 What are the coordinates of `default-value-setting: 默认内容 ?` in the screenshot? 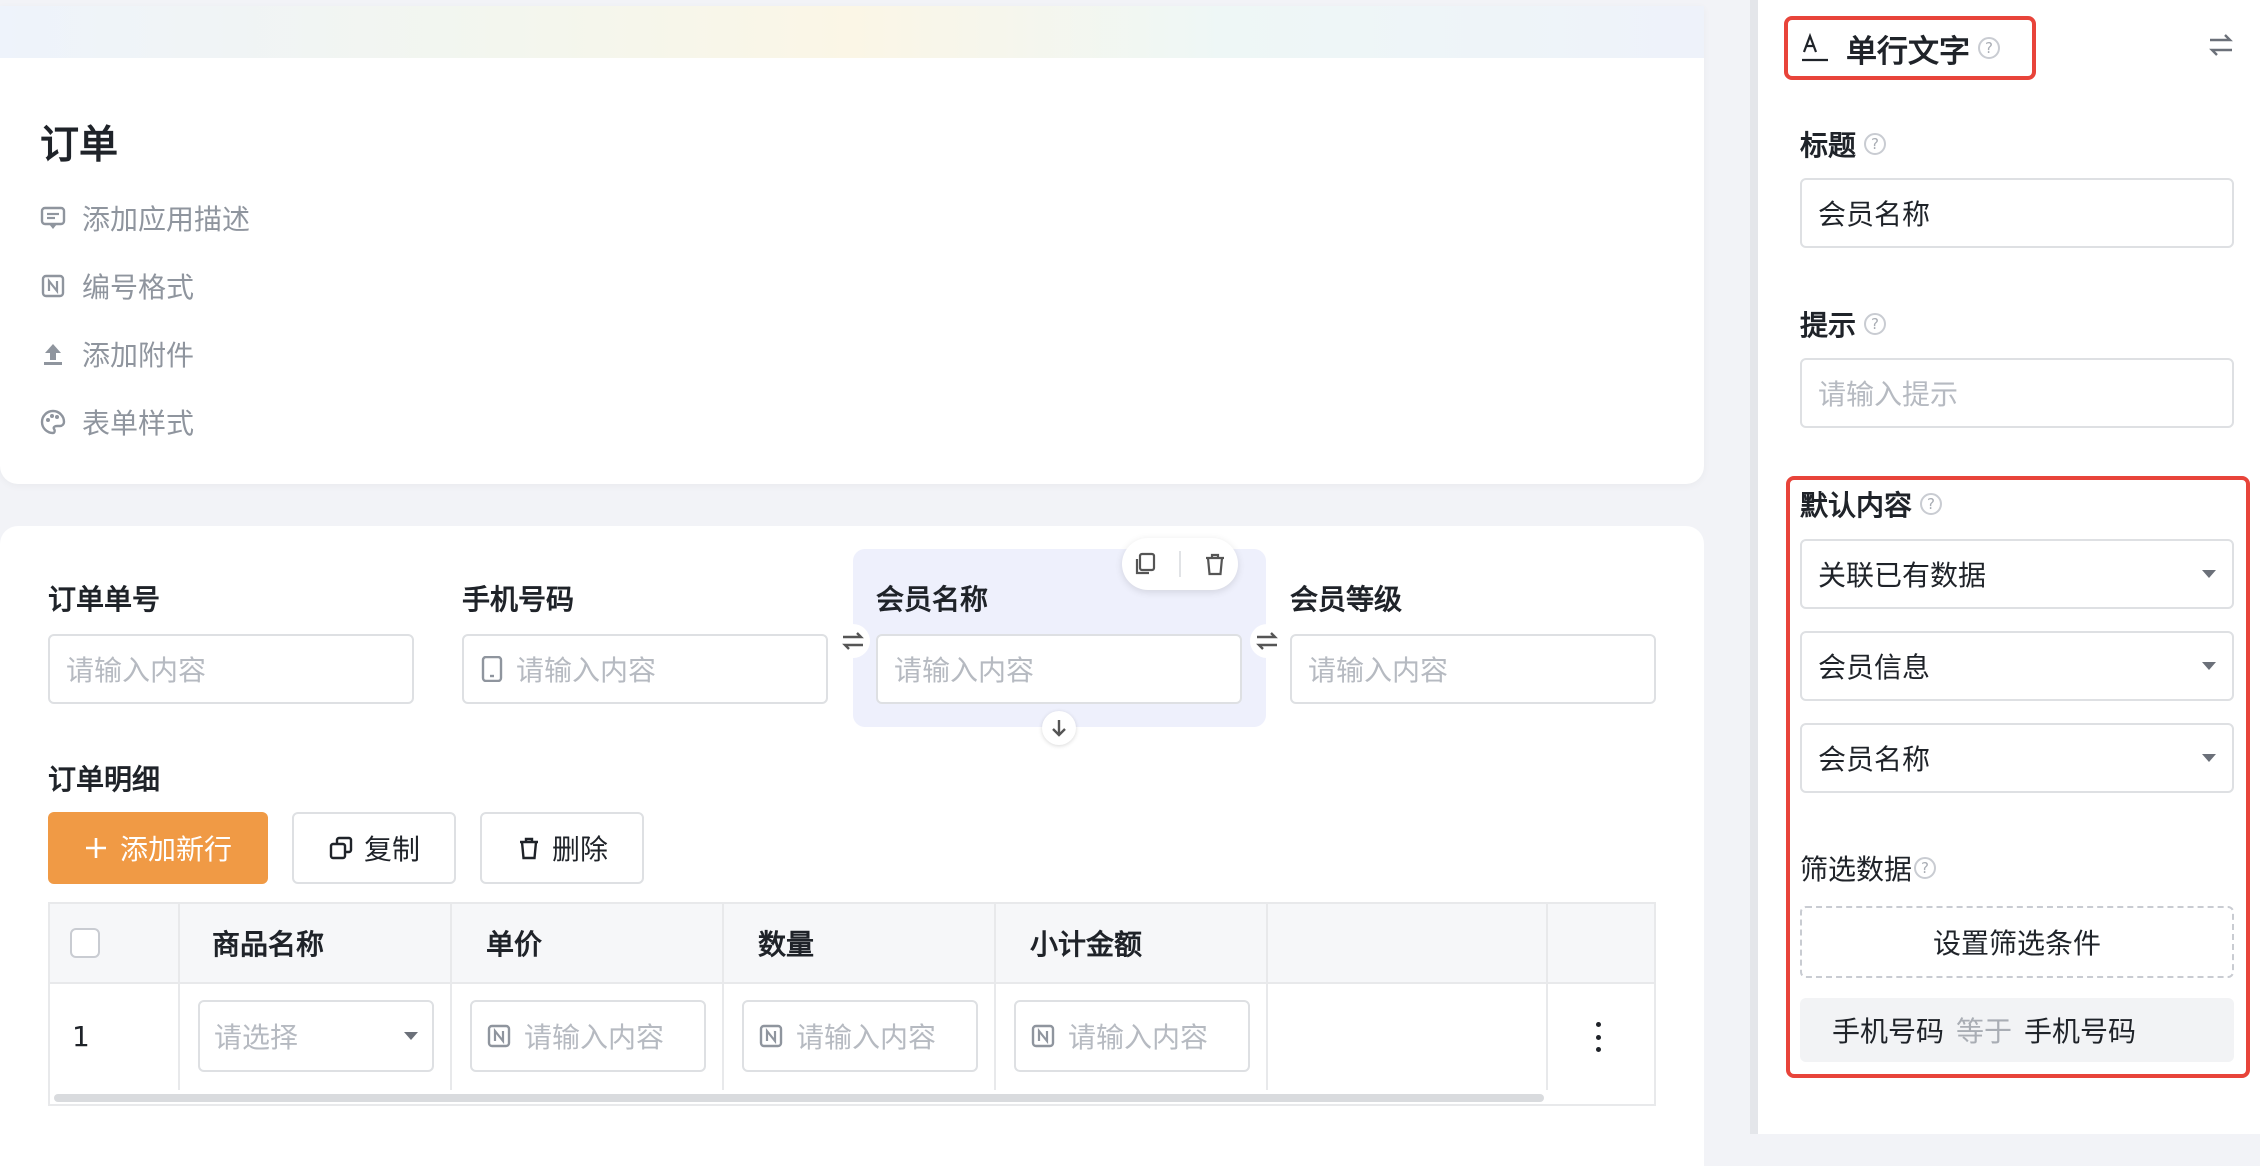 It's located at (1871, 504).